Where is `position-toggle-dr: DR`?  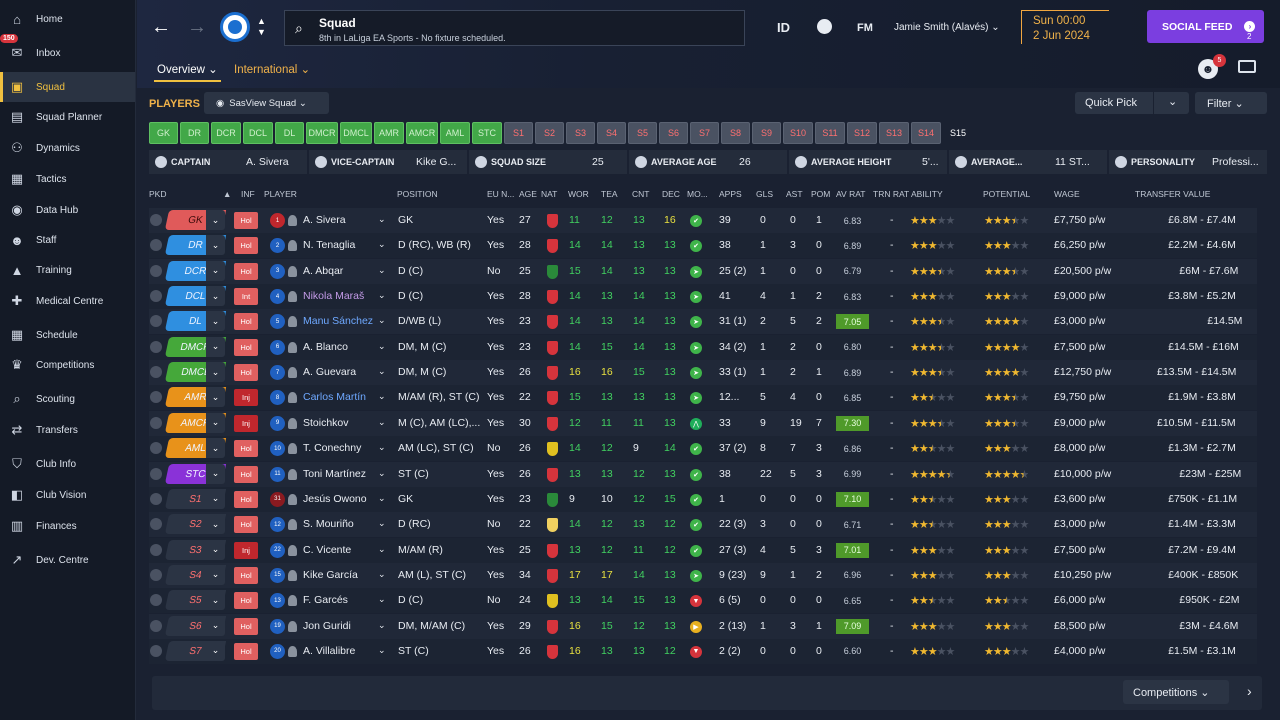
position-toggle-dr: DR is located at coordinates (194, 133).